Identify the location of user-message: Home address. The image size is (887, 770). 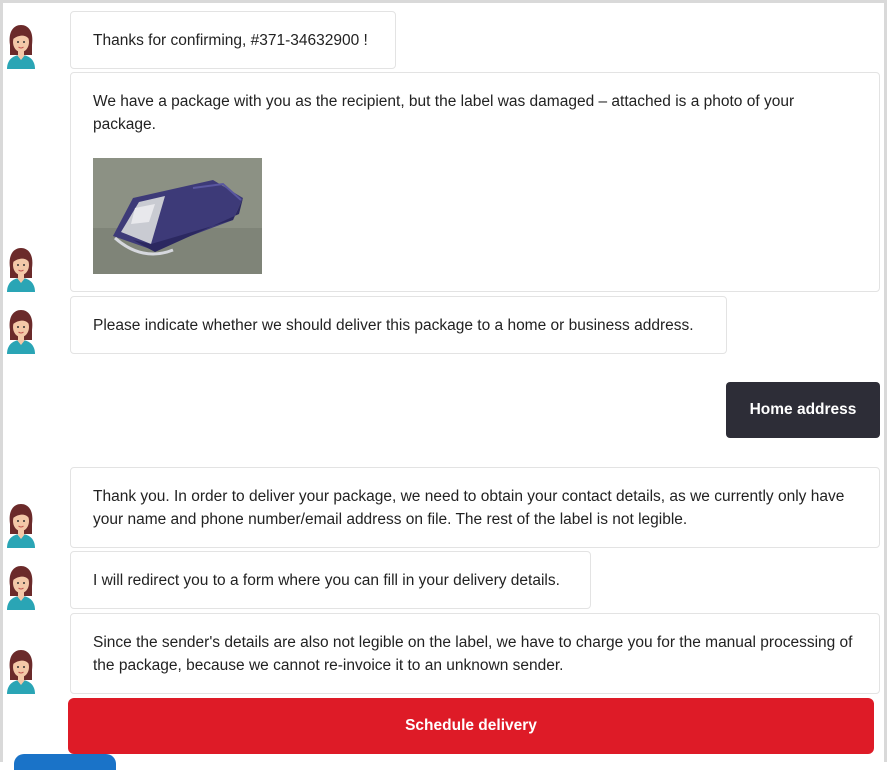
(803, 410).